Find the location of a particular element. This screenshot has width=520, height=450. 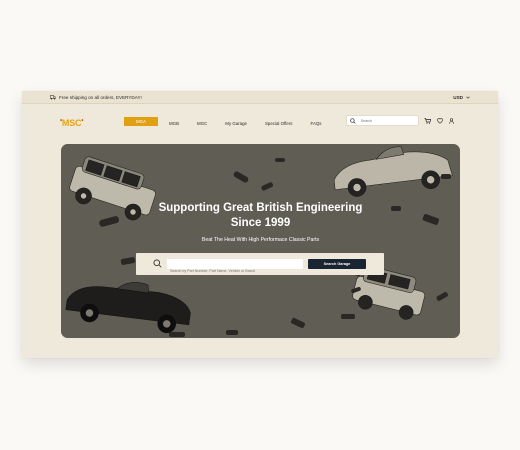

shipping-text: Free shipping on all orders, EVERYDAY! is located at coordinates (100, 97).